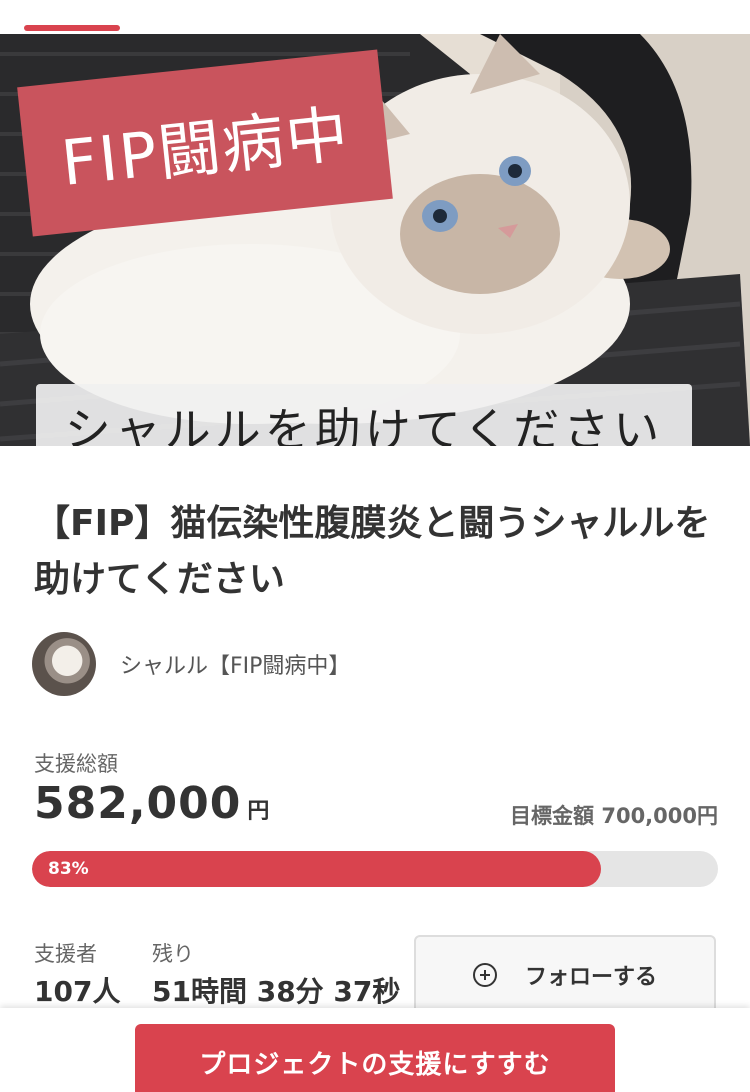 This screenshot has height=1092, width=750. I want to click on total-support-amount: 582,000, so click(138, 803).